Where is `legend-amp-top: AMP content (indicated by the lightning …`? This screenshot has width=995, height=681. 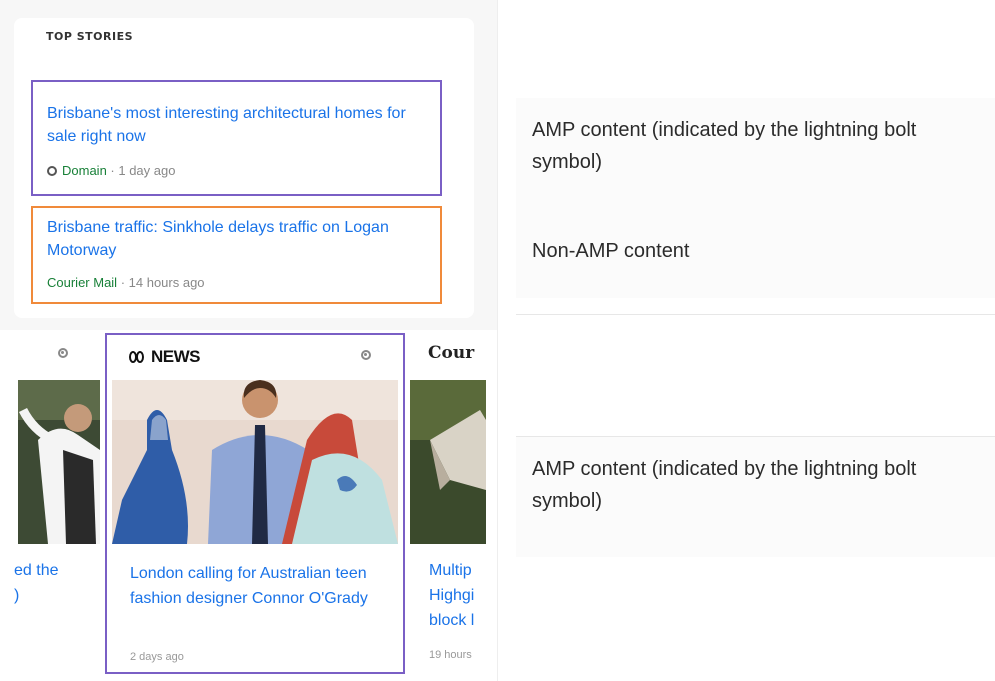
legend-amp-top: AMP content (indicated by the lightning … is located at coordinates (755, 198).